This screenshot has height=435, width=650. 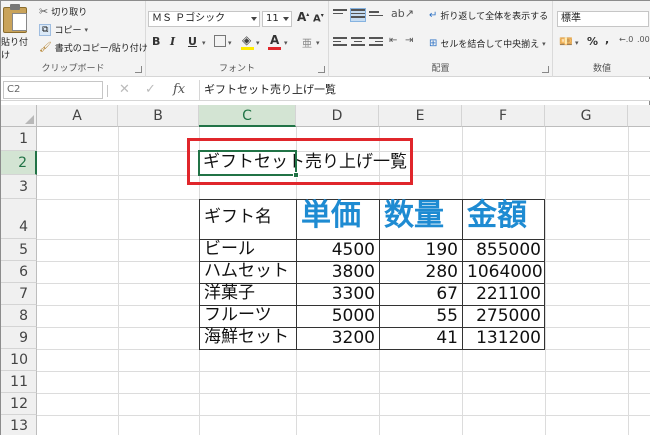 What do you see at coordinates (503, 116) in the screenshot?
I see `column-header-f: F` at bounding box center [503, 116].